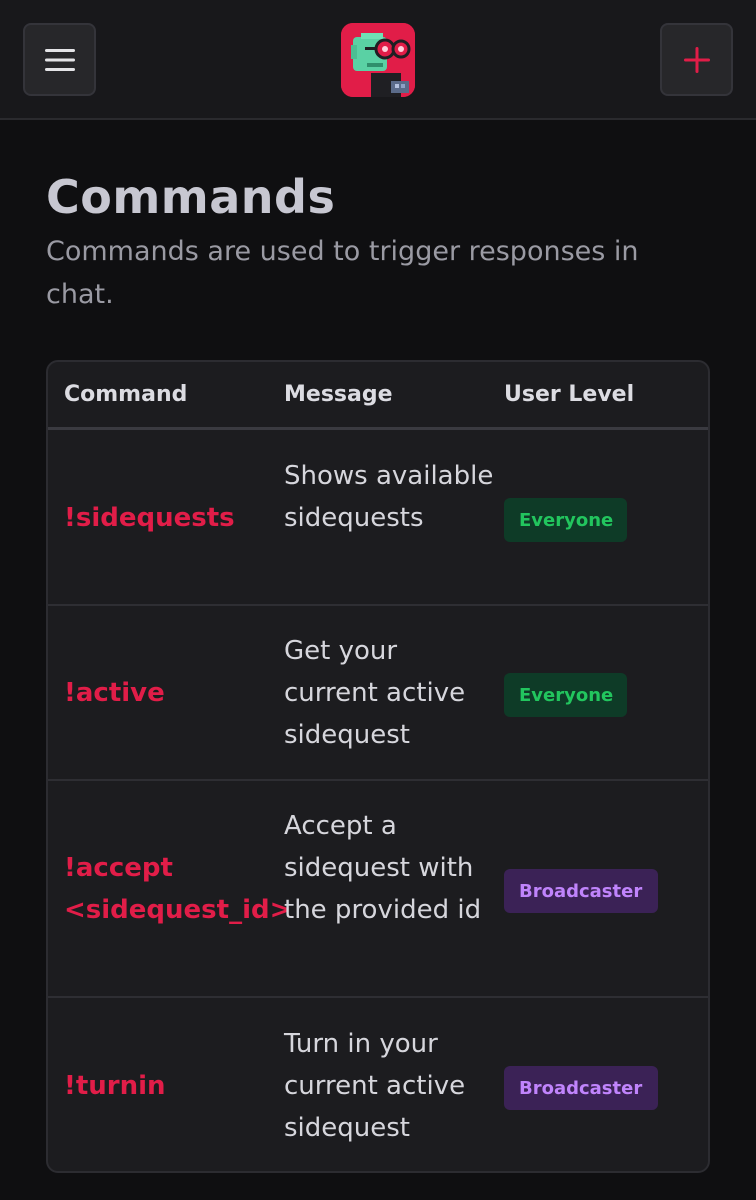 The image size is (756, 1200). I want to click on menu-button, so click(59, 59).